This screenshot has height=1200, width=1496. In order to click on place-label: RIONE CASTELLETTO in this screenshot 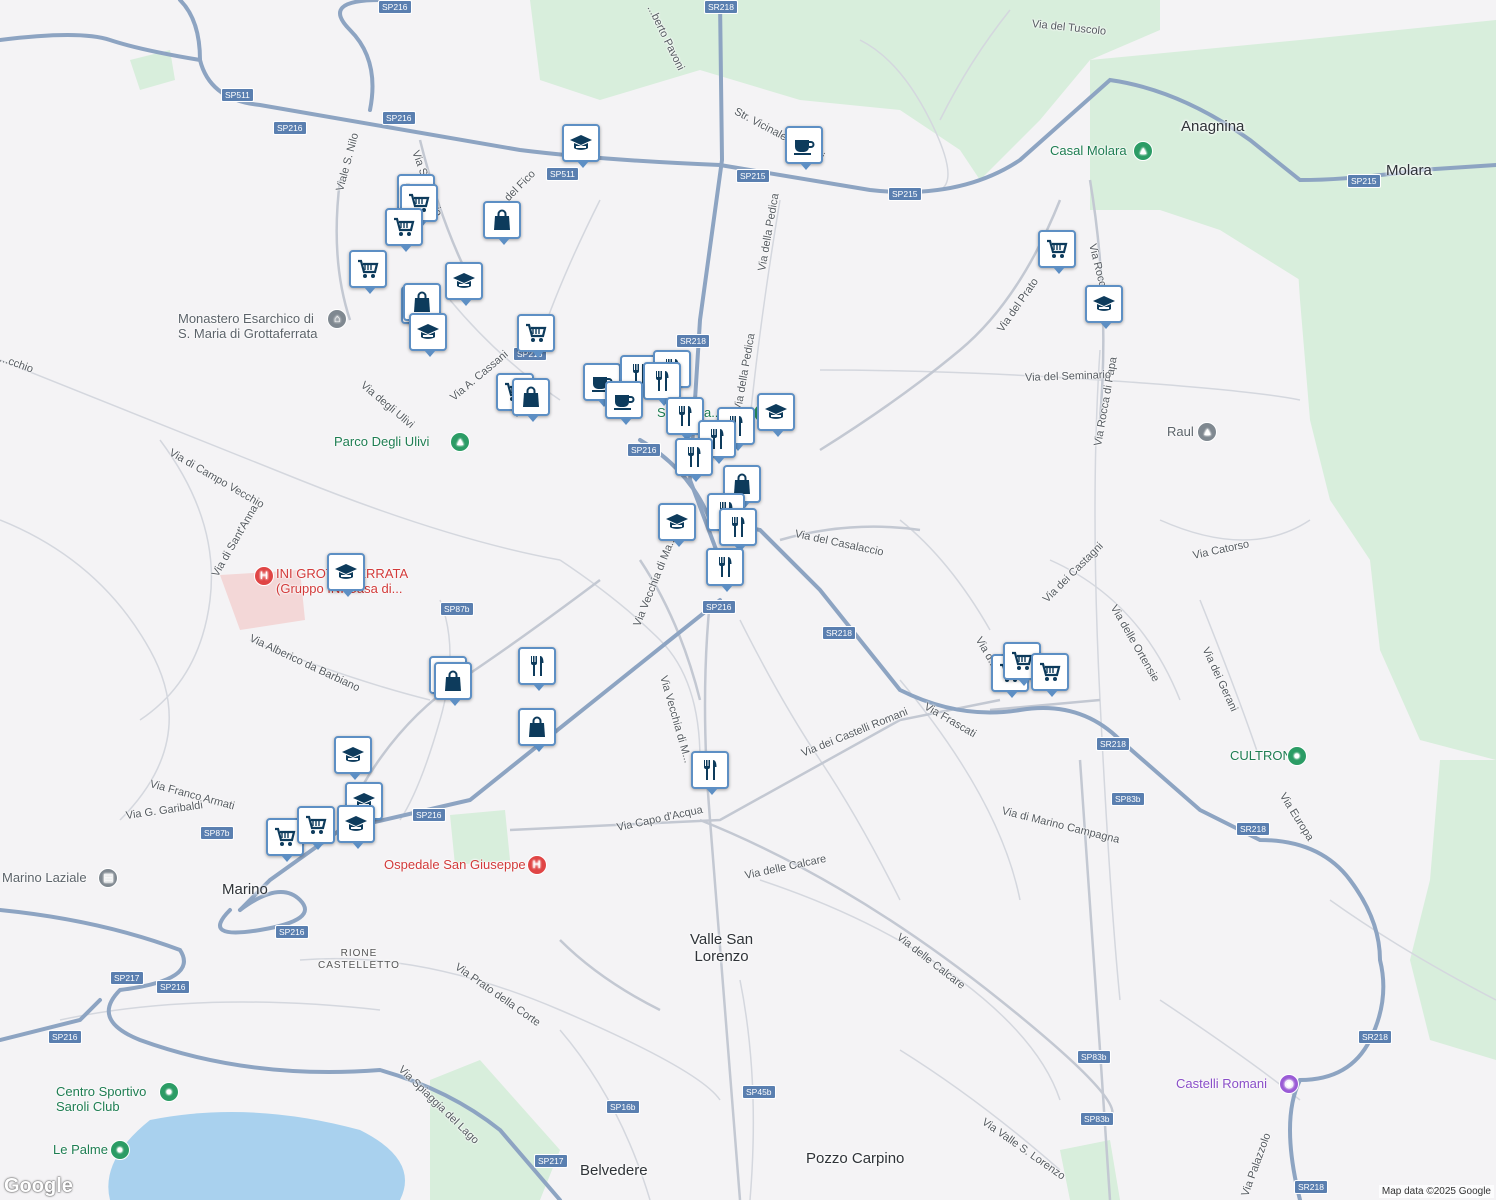, I will do `click(359, 960)`.